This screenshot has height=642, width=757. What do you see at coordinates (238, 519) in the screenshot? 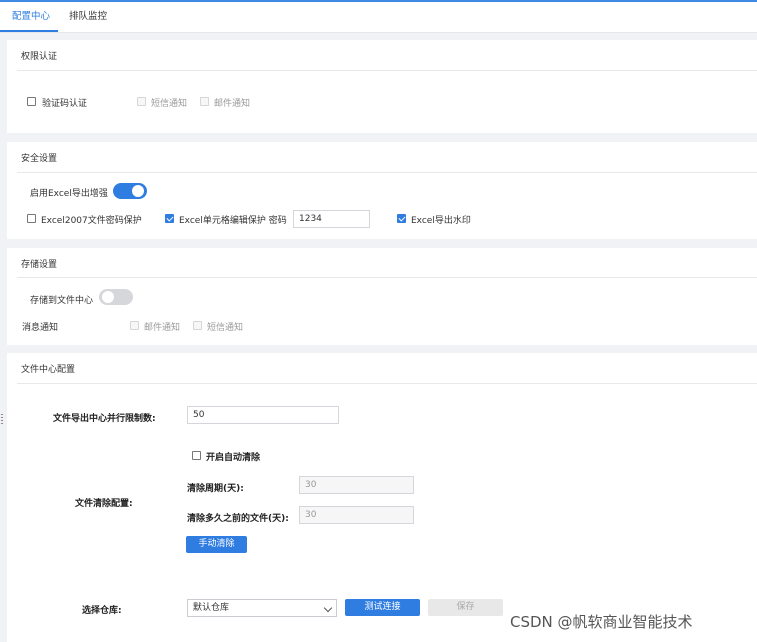
I see `clean-age-label: 清除多久之前的文件(天):` at bounding box center [238, 519].